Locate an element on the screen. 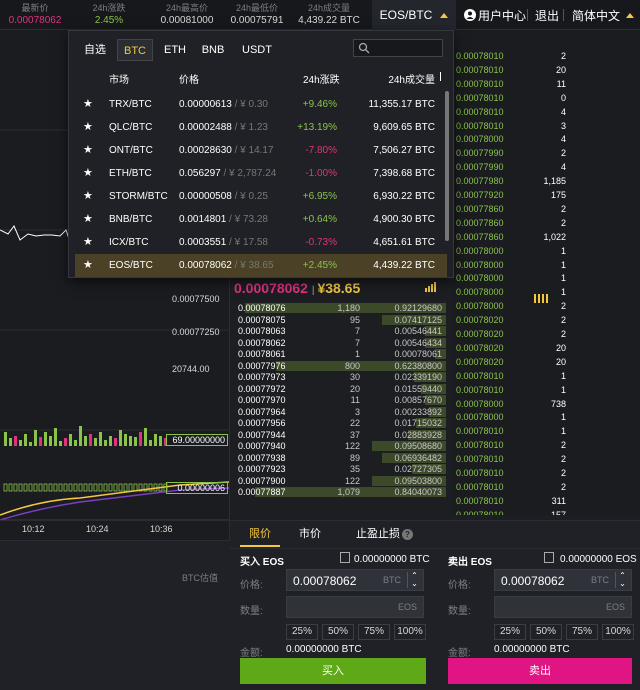 This screenshot has width=640, height=690. trade-row: 0.00078010 1 is located at coordinates (547, 390).